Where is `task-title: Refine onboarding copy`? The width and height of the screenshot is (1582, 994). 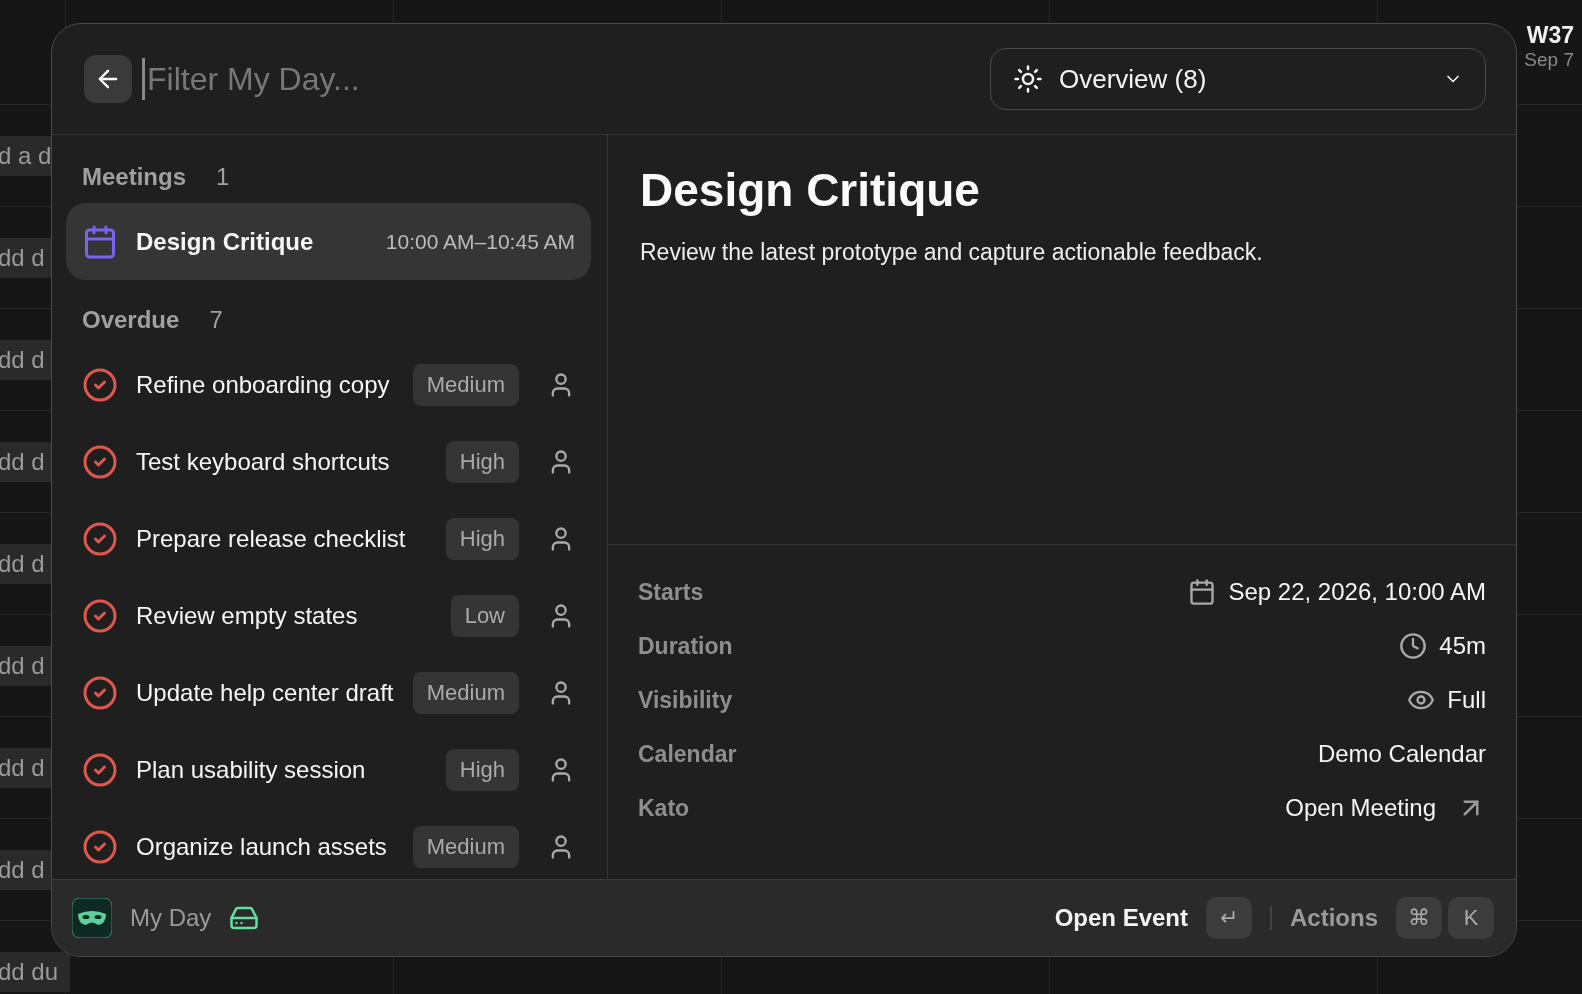 task-title: Refine onboarding copy is located at coordinates (263, 384).